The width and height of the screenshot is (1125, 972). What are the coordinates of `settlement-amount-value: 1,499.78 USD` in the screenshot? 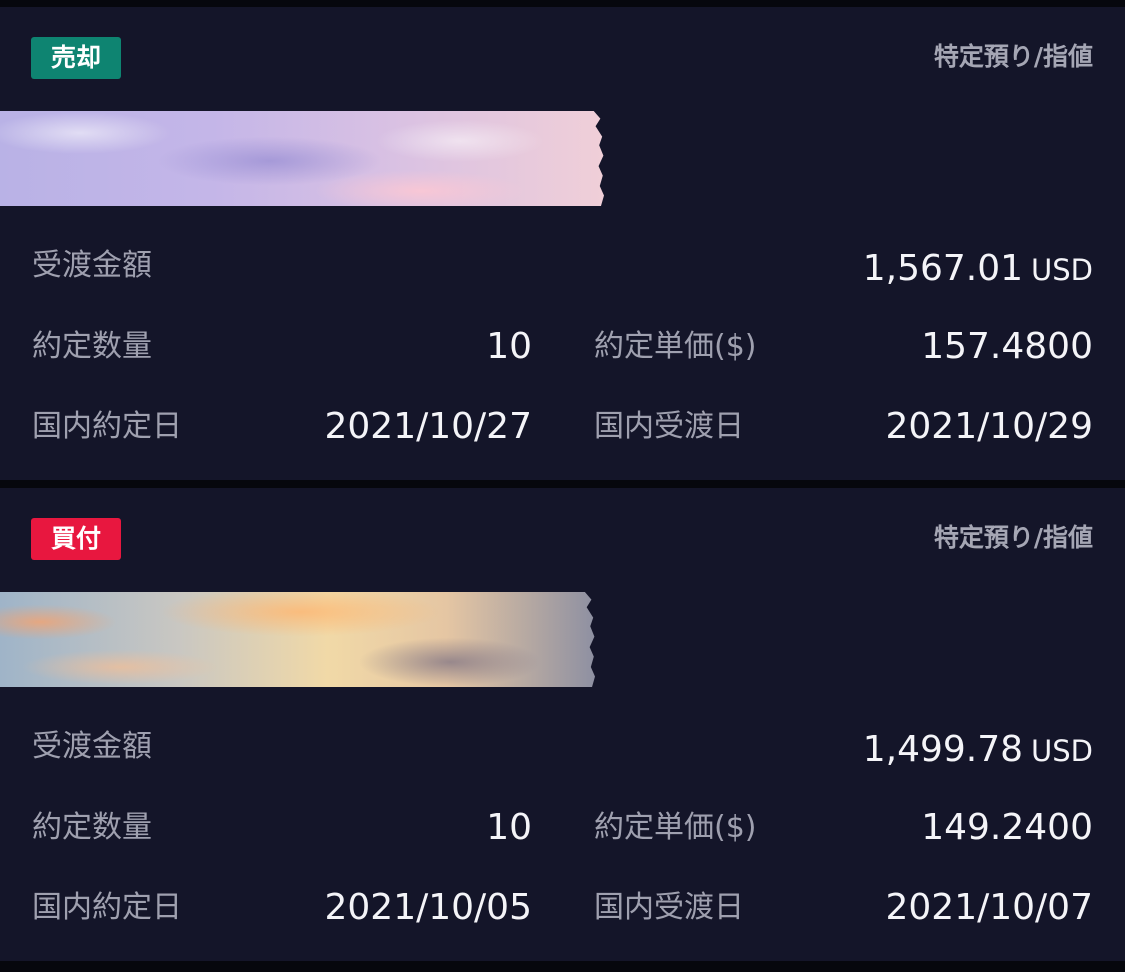 It's located at (978, 750).